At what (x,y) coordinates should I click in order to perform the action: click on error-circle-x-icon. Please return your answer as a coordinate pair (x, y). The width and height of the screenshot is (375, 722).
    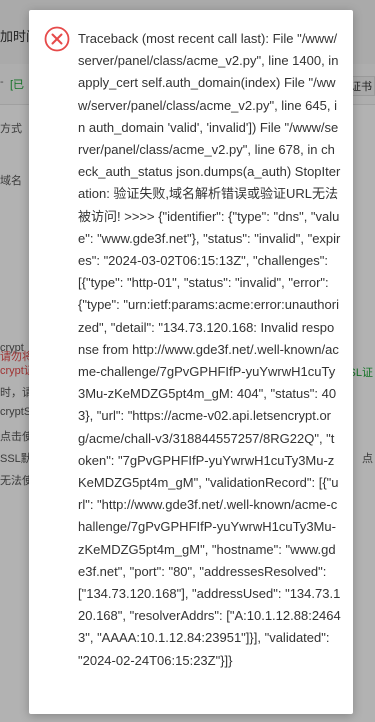
    Looking at the image, I should click on (57, 39).